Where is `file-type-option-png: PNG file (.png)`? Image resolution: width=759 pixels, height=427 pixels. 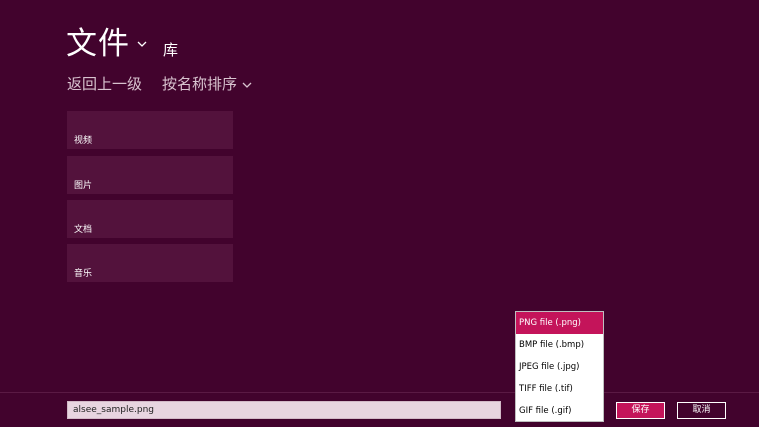 file-type-option-png: PNG file (.png) is located at coordinates (559, 323).